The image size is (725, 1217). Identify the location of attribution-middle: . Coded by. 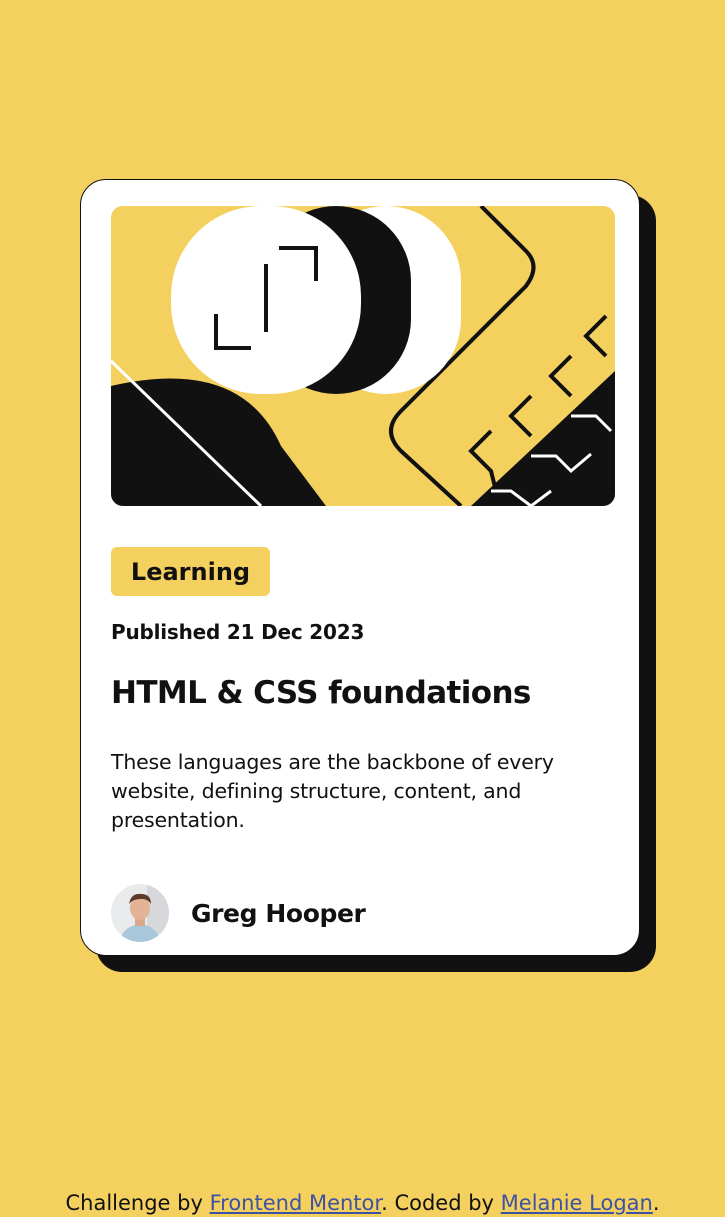
(441, 1203).